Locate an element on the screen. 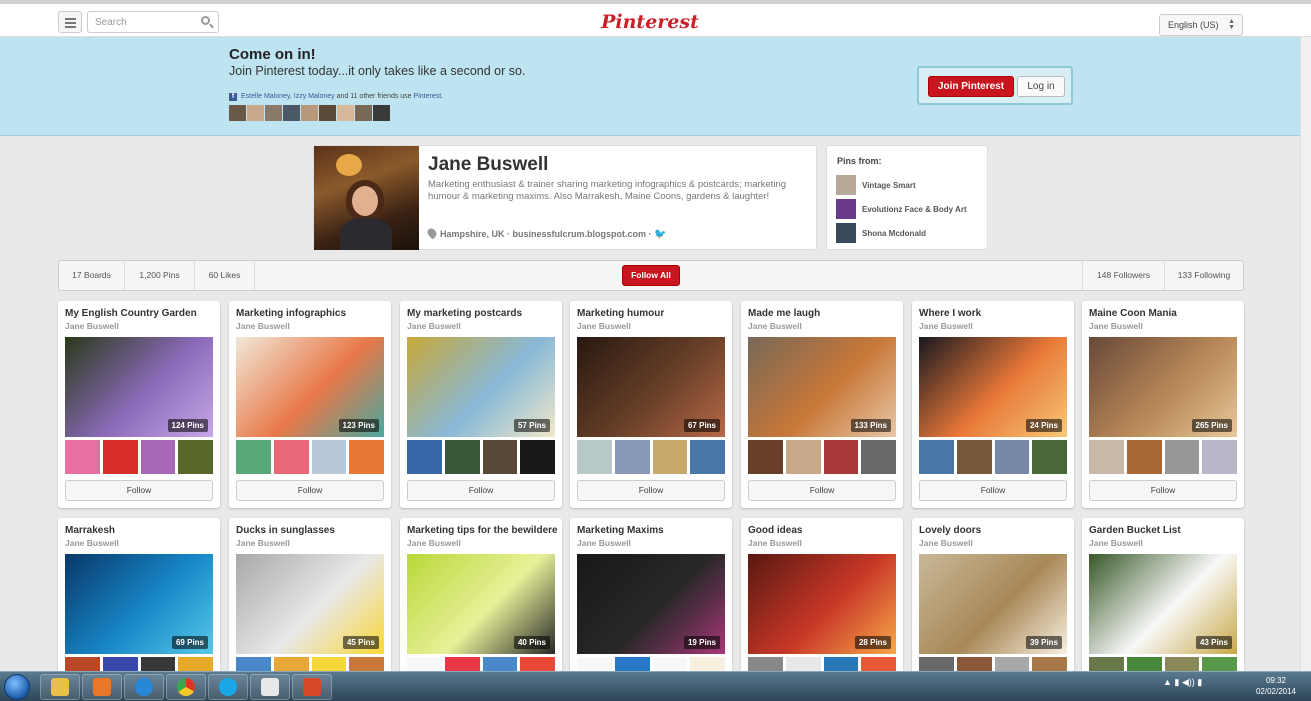  board-cover-image: 39 Pins is located at coordinates (993, 604).